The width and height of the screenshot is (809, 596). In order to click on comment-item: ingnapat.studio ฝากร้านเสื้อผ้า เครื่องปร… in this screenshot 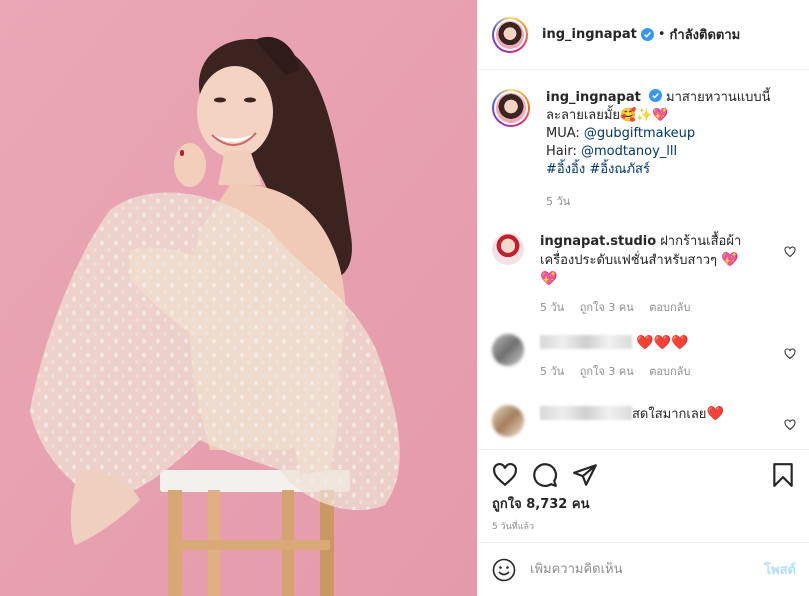, I will do `click(644, 275)`.